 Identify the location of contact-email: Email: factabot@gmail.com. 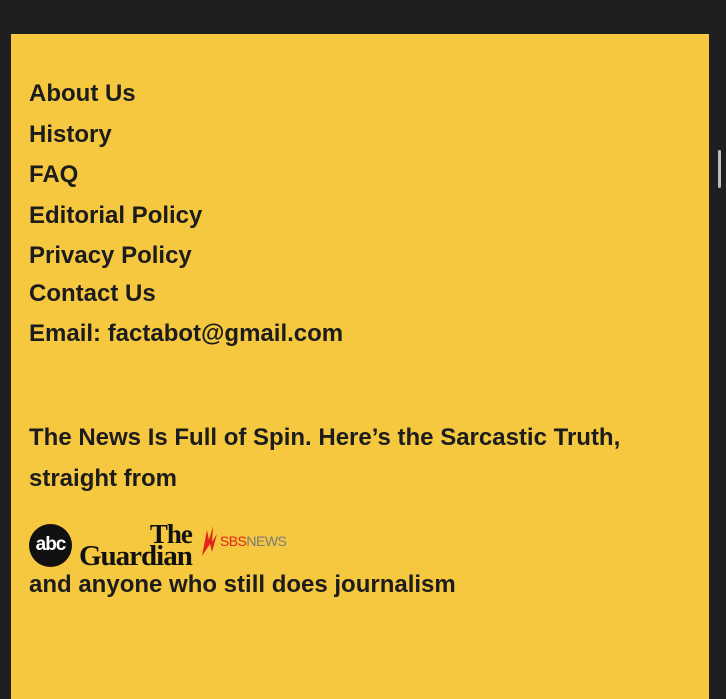
(186, 334).